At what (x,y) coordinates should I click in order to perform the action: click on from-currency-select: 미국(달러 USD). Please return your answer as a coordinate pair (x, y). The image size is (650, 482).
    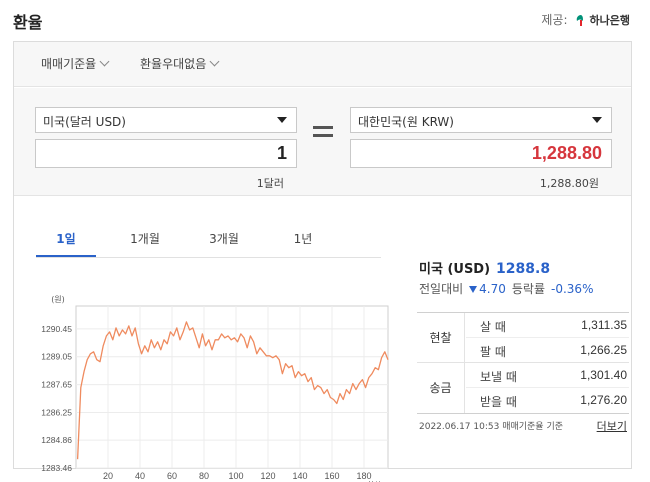
    Looking at the image, I should click on (166, 120).